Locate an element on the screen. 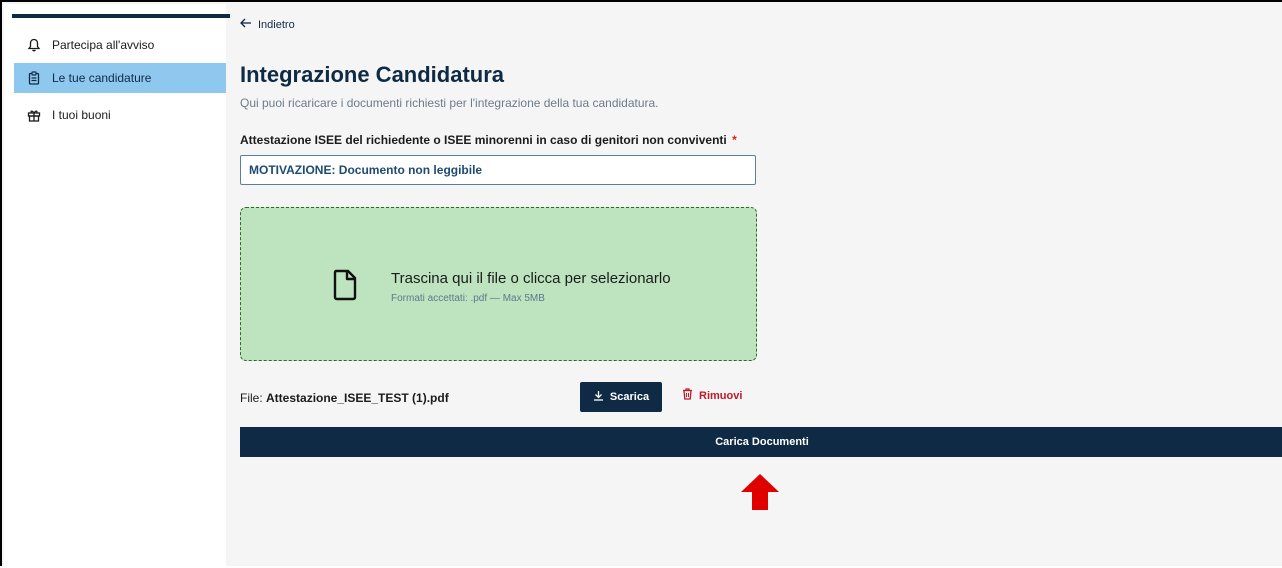 The width and height of the screenshot is (1282, 568). file-name: Attestazione_ISEE_TEST (1).pdf is located at coordinates (357, 398).